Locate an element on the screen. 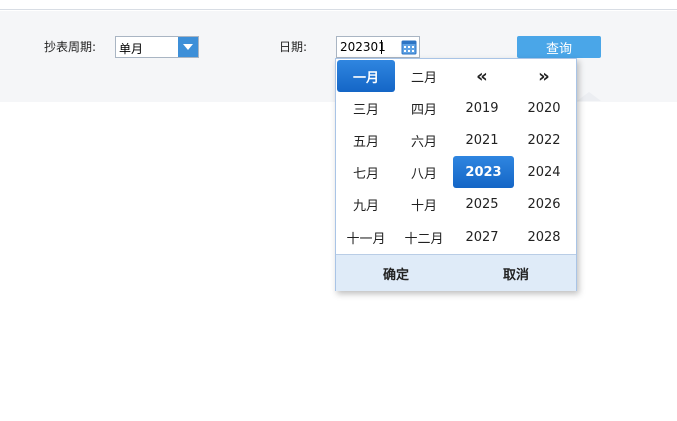 Image resolution: width=677 pixels, height=421 pixels. next-years-button: » is located at coordinates (544, 76).